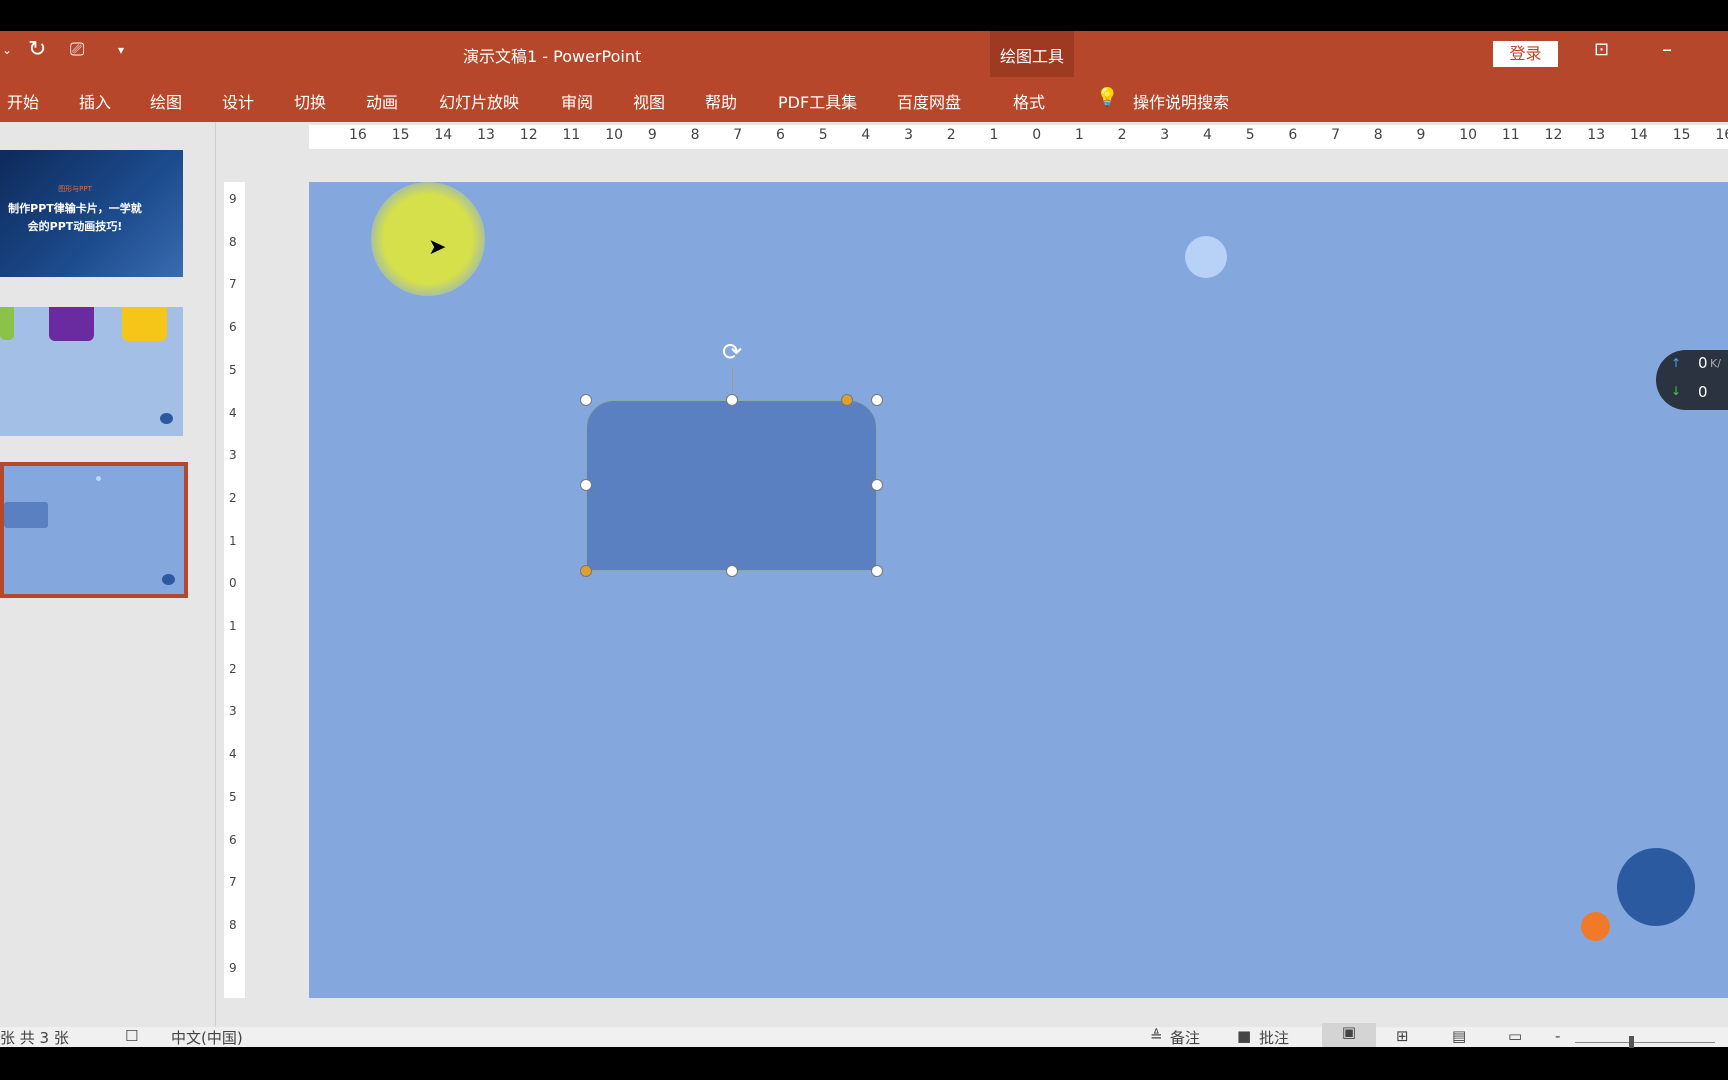 This screenshot has height=1080, width=1728. I want to click on window-title: 演示文稿1 - PowerPoint, so click(552, 56).